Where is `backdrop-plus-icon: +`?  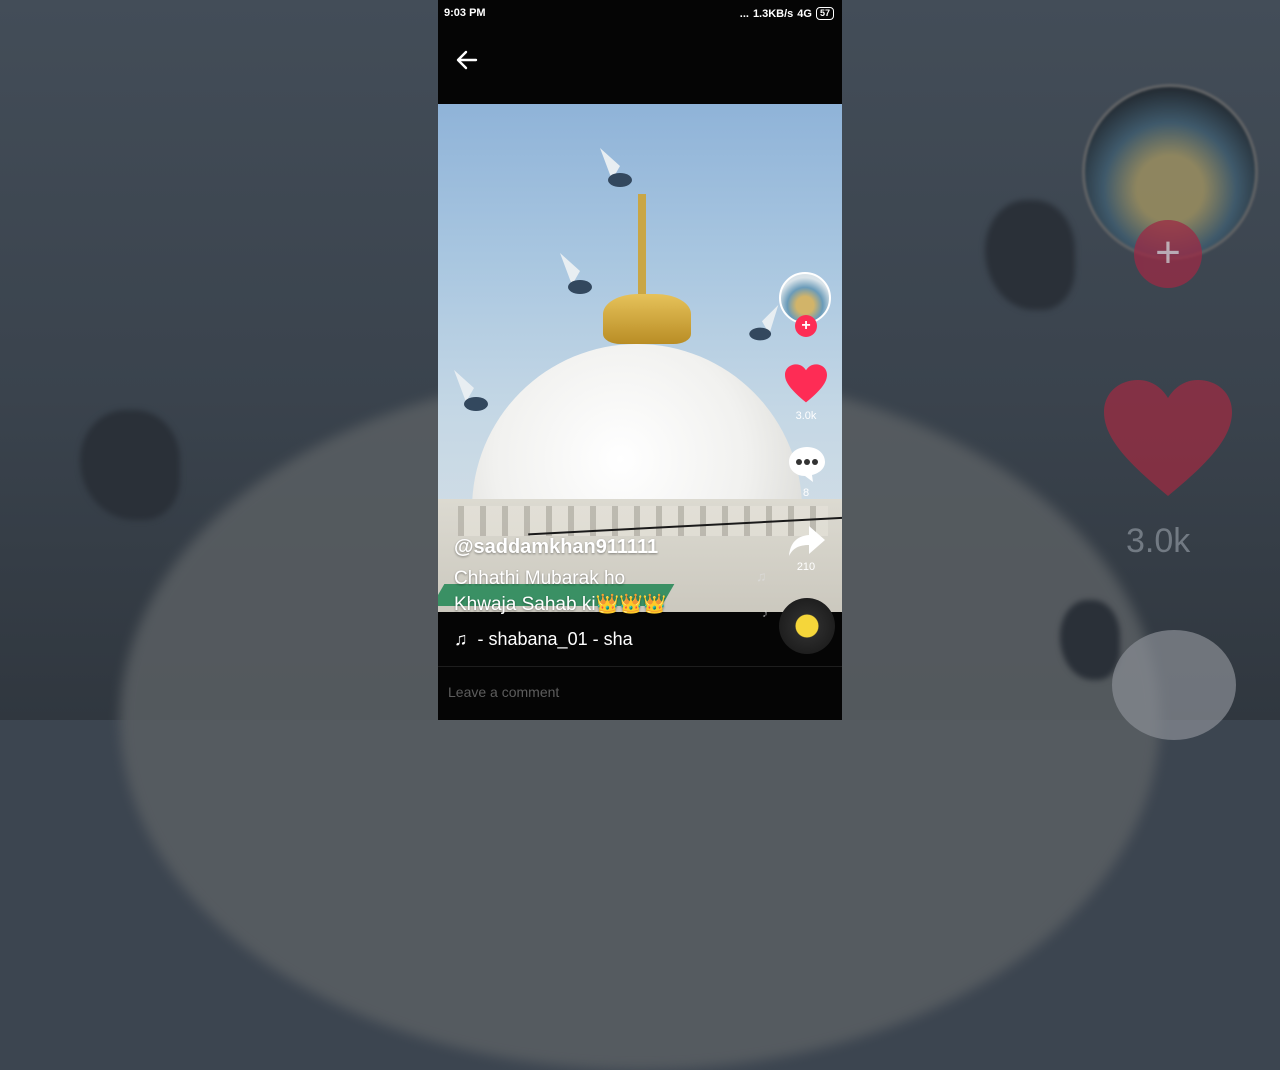 backdrop-plus-icon: + is located at coordinates (1168, 254).